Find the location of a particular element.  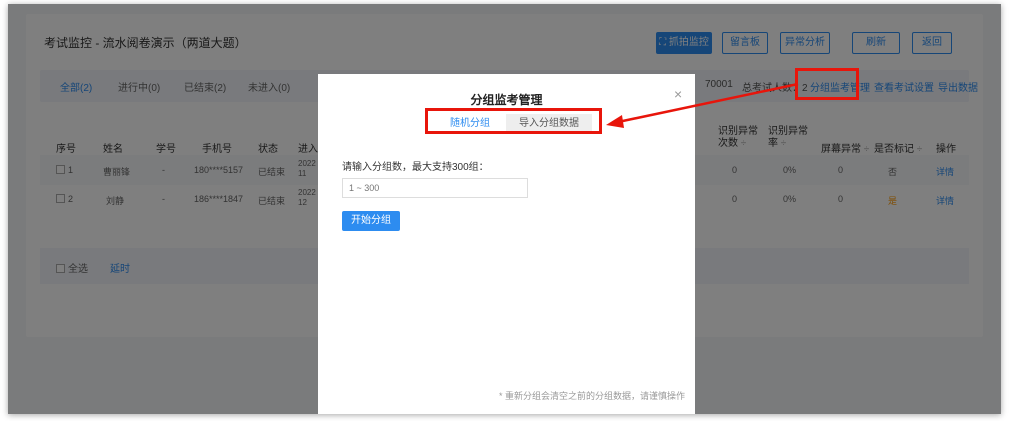

annotation-arrow is located at coordinates (702, 105).